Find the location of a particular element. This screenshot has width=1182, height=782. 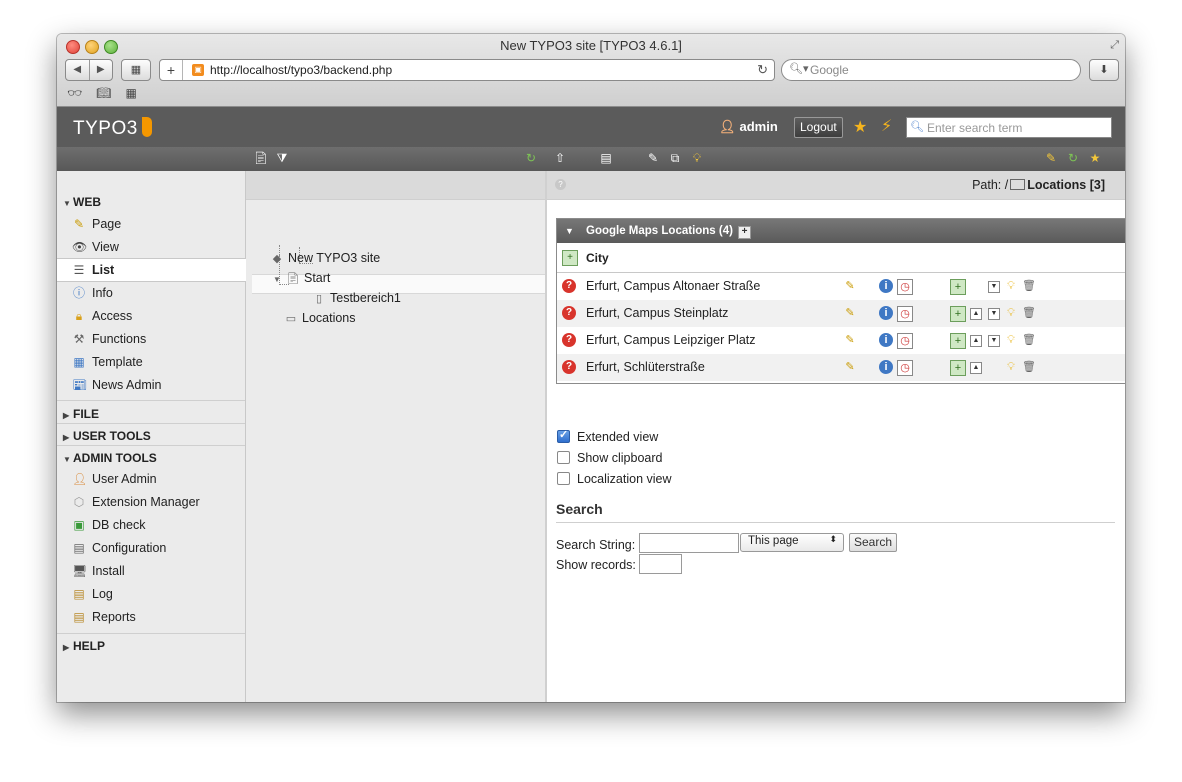

module-template: ▦ Template is located at coordinates (151, 362).